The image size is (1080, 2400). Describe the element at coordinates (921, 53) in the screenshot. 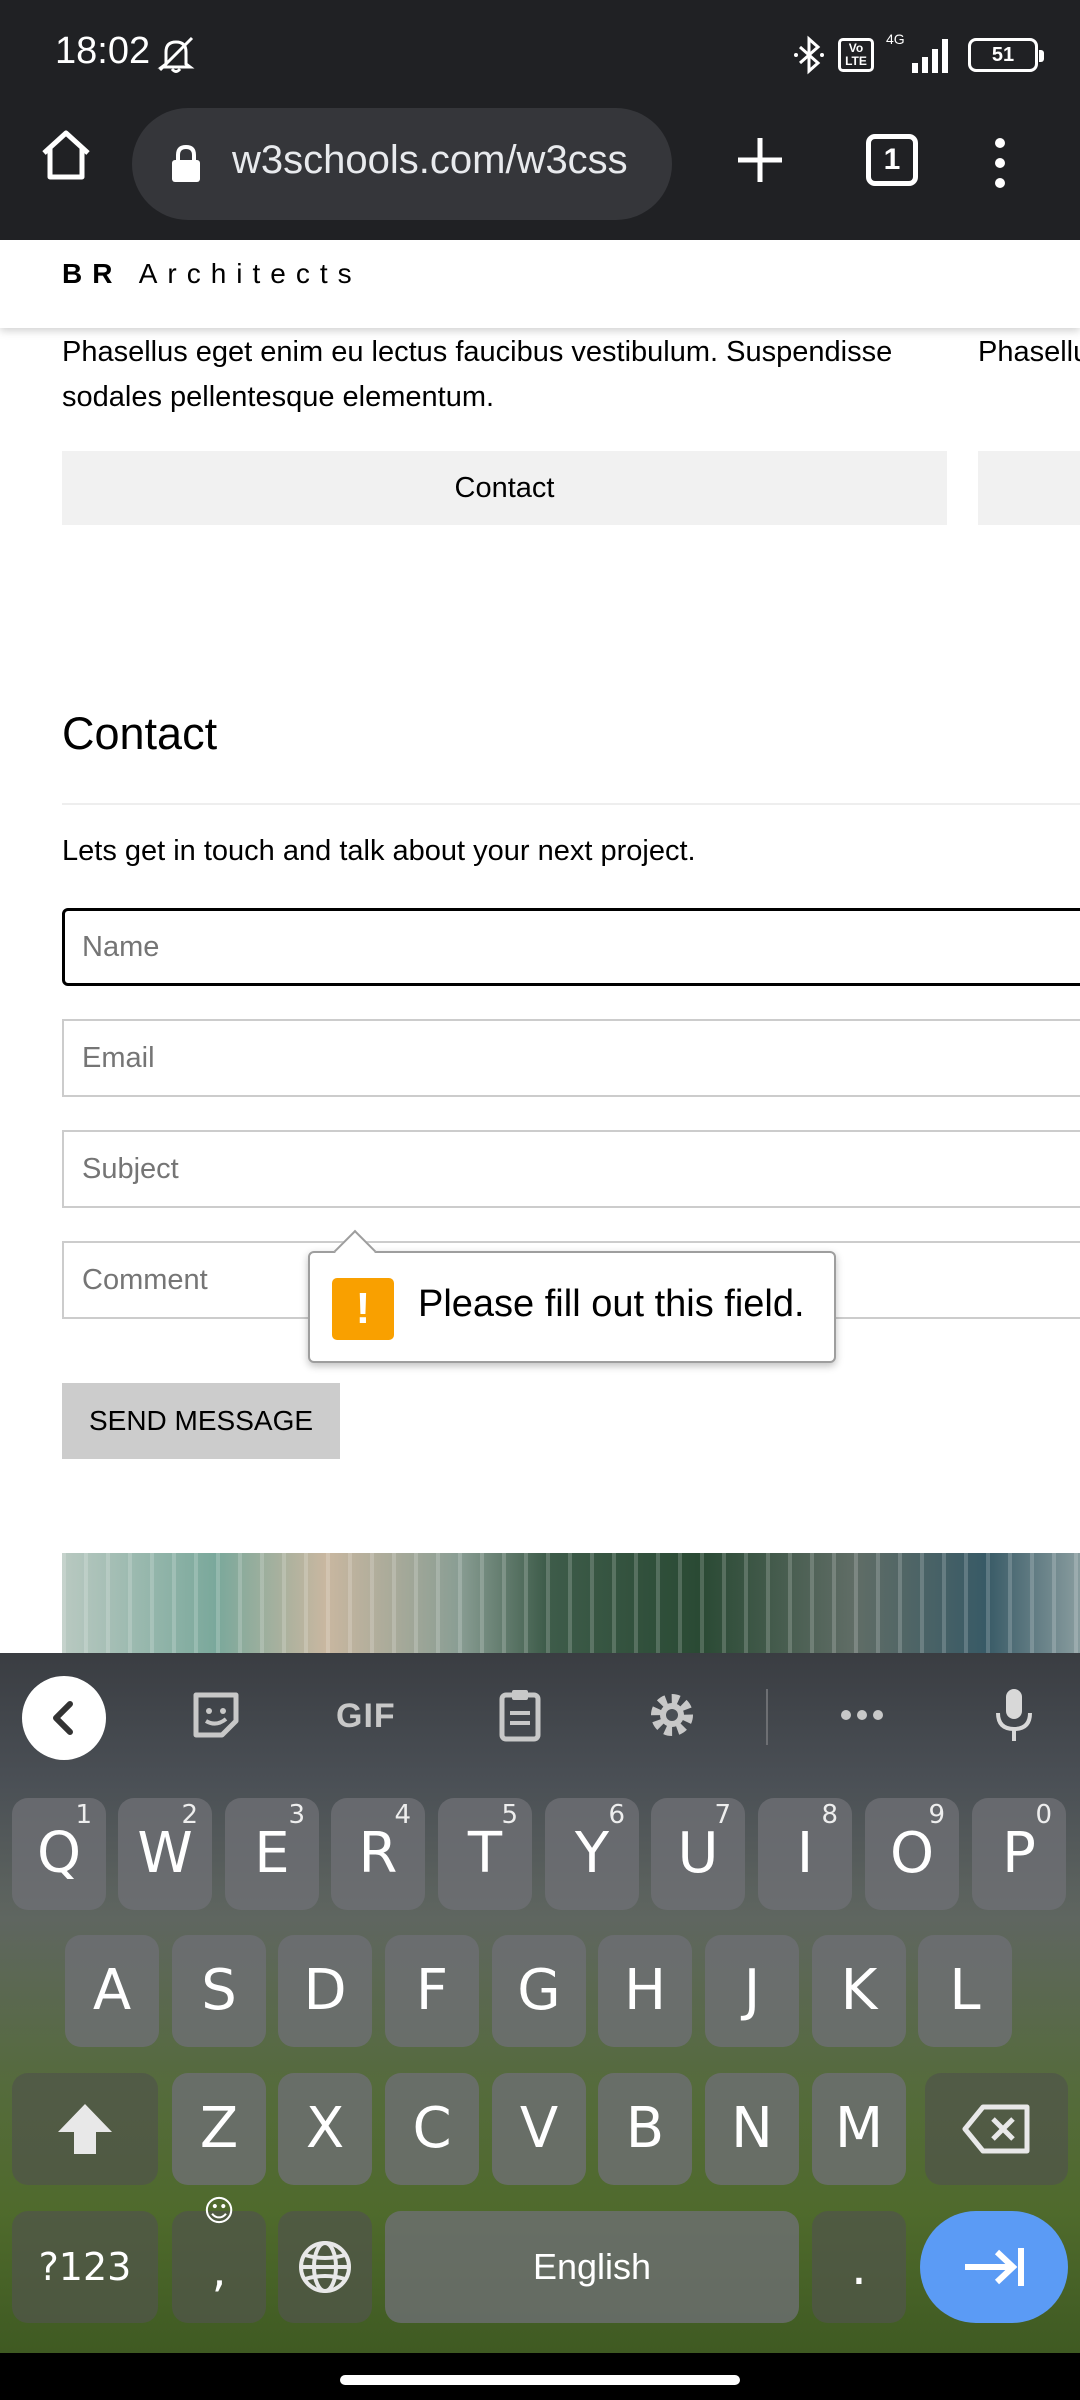

I see `signal-icon: 4G` at that location.